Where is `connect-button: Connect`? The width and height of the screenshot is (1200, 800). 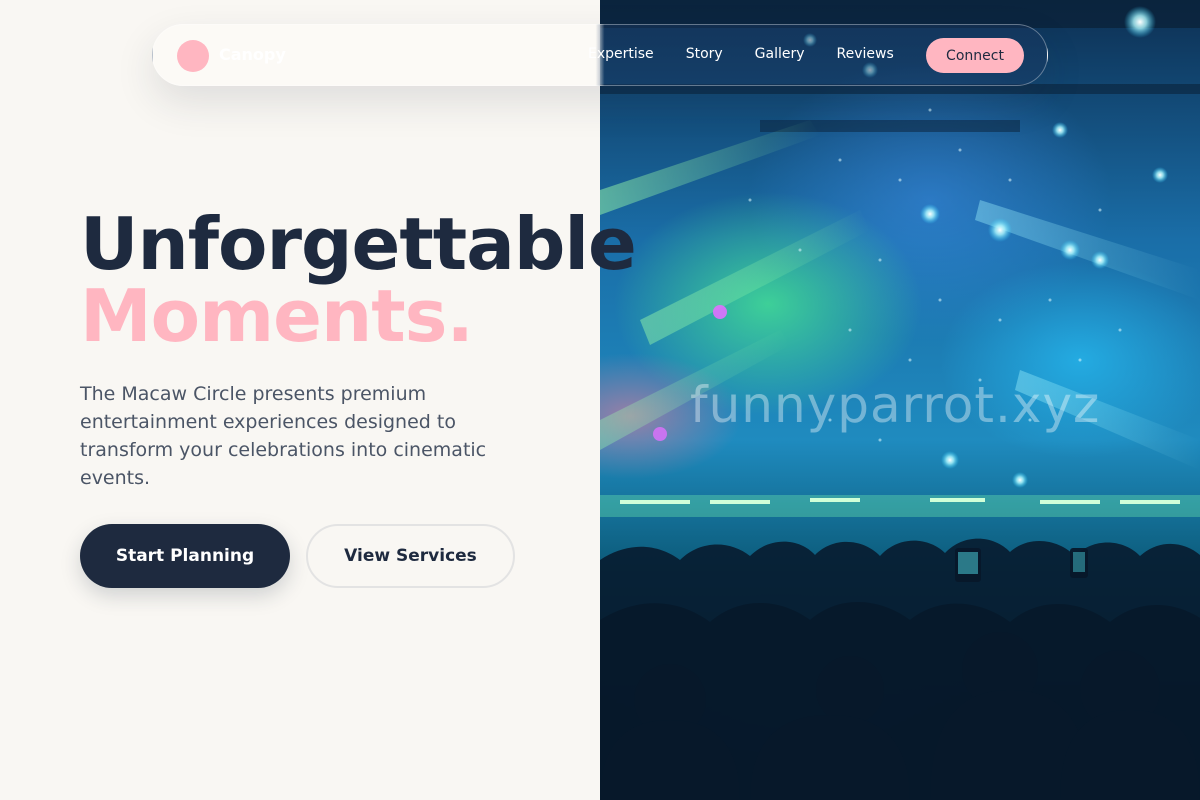 connect-button: Connect is located at coordinates (975, 55).